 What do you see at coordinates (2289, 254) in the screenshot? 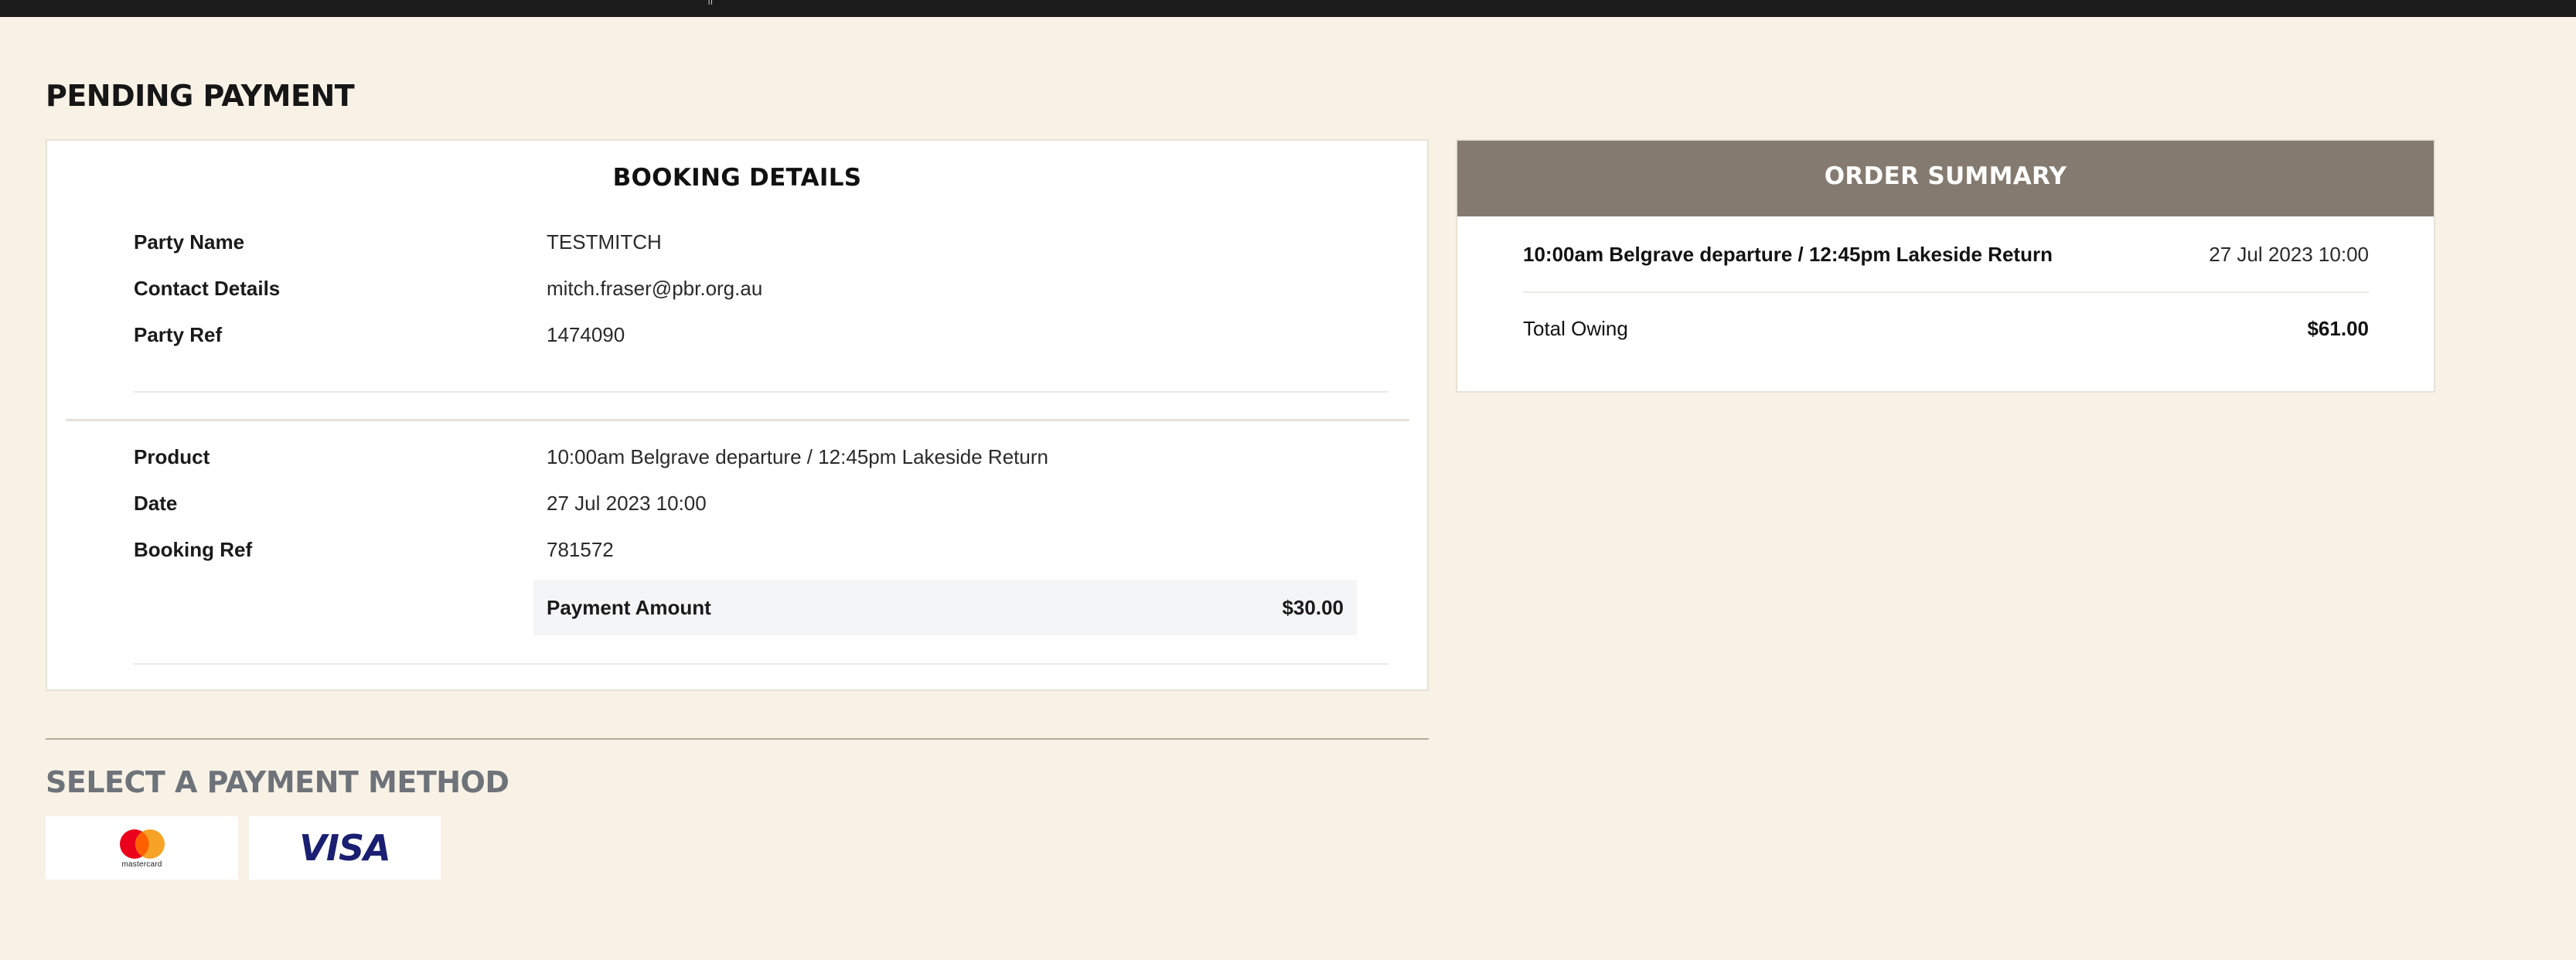
I see `summary-line-date: 27 Jul 2023 10:00` at bounding box center [2289, 254].